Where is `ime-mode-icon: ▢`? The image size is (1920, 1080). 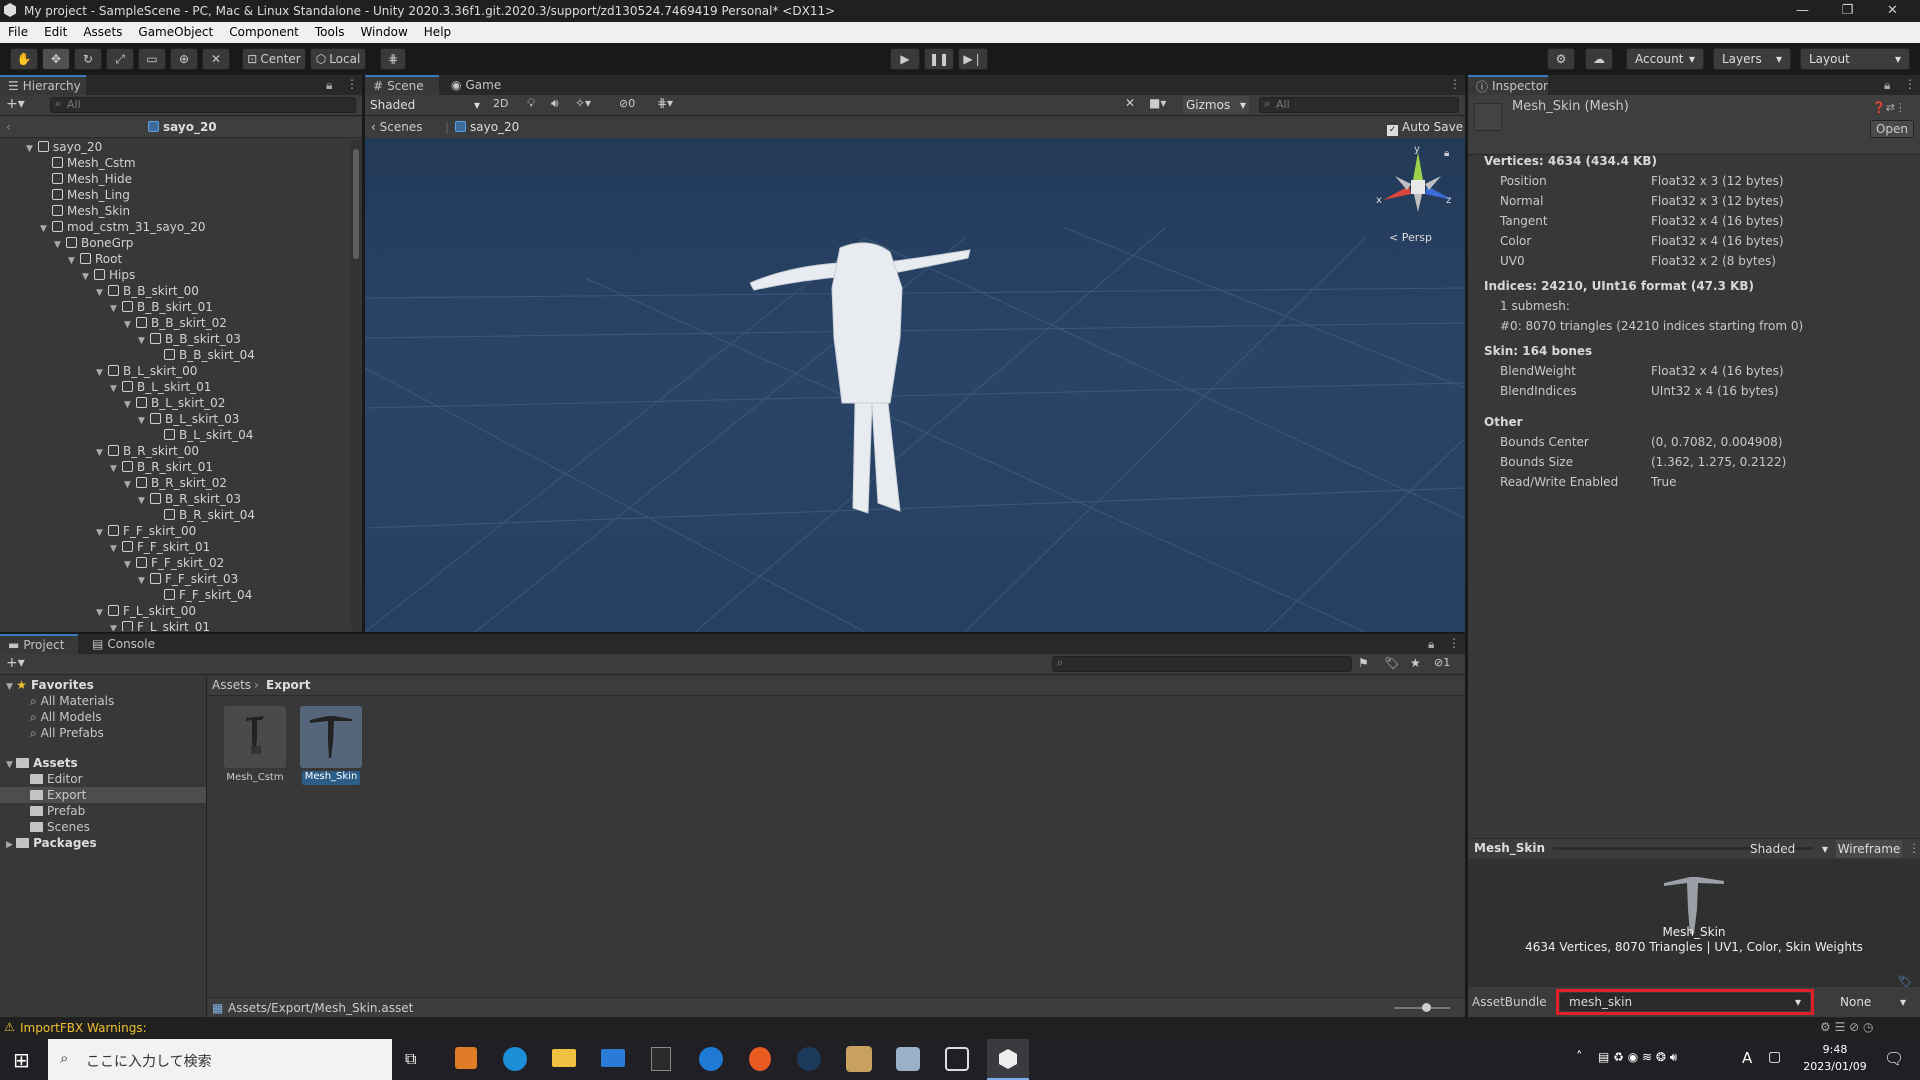 ime-mode-icon: ▢ is located at coordinates (1774, 1057).